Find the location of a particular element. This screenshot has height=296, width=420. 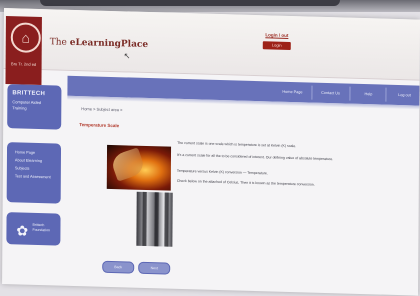

sidebar-item-home: Home Page is located at coordinates (34, 150).